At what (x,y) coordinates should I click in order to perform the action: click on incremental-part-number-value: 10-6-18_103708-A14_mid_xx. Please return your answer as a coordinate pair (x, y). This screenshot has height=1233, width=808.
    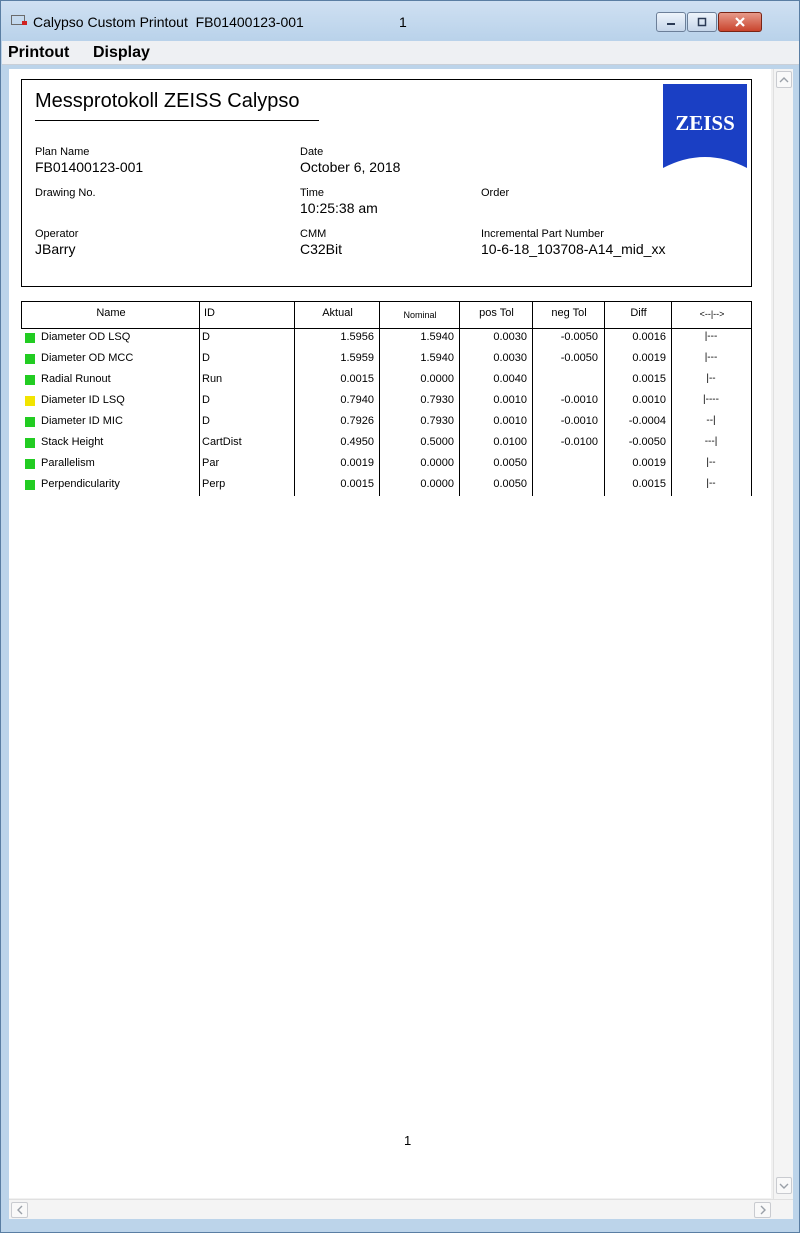
    Looking at the image, I should click on (573, 249).